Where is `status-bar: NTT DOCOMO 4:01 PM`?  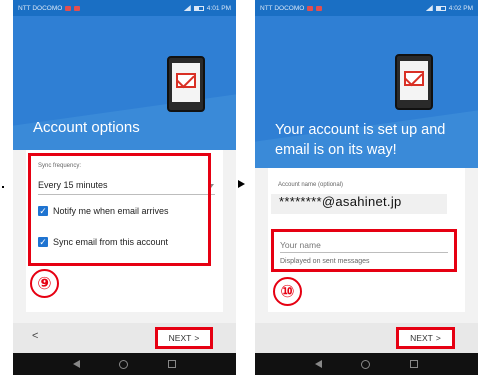 status-bar: NTT DOCOMO 4:01 PM is located at coordinates (124, 8).